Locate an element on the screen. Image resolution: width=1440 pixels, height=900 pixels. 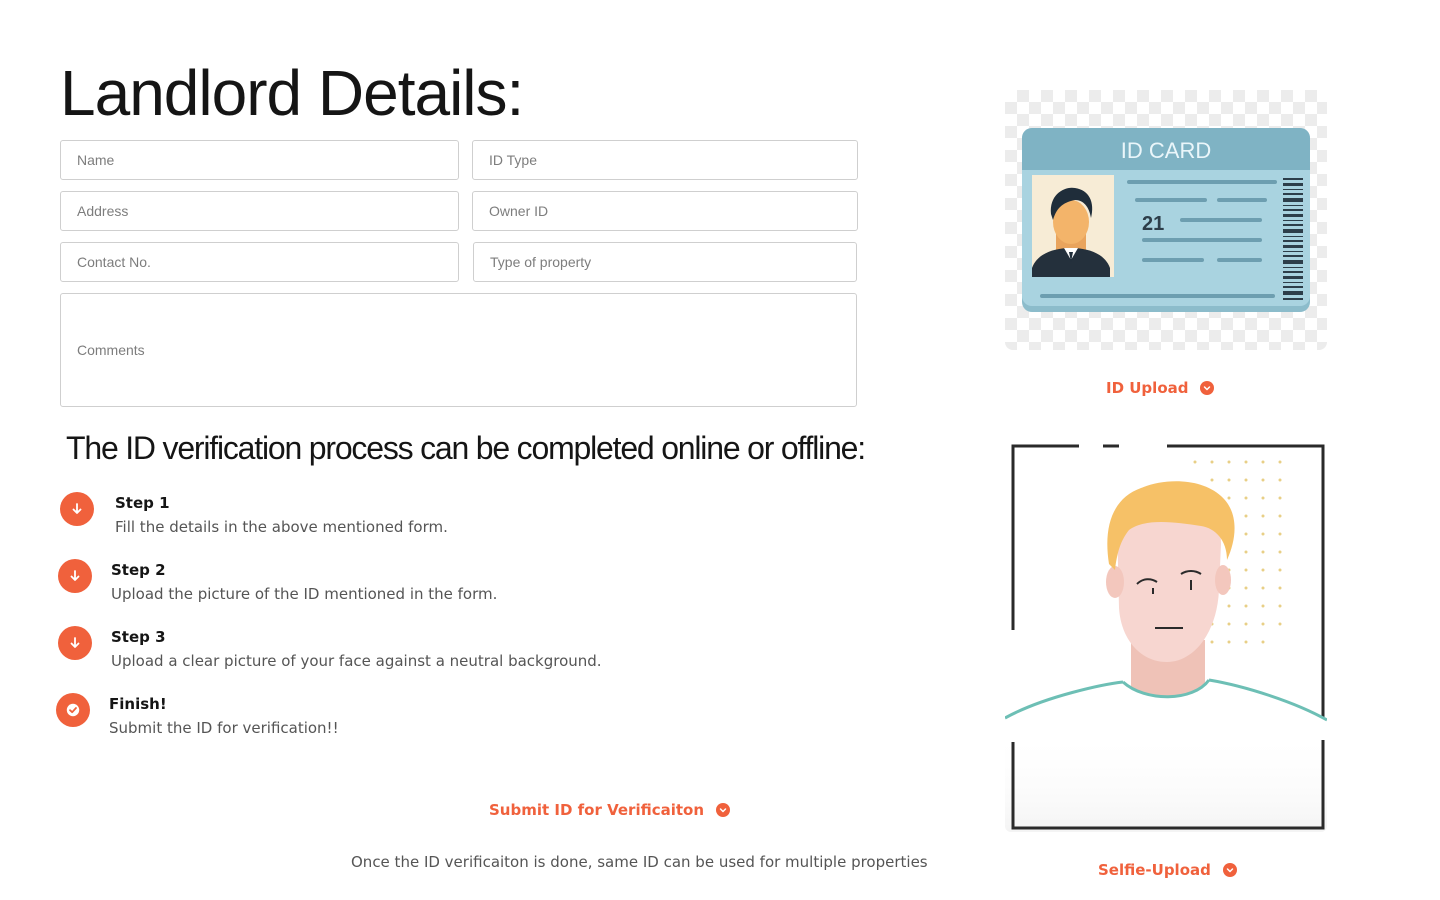
submit-id-button: Submit ID for Verificaiton is located at coordinates (610, 810).